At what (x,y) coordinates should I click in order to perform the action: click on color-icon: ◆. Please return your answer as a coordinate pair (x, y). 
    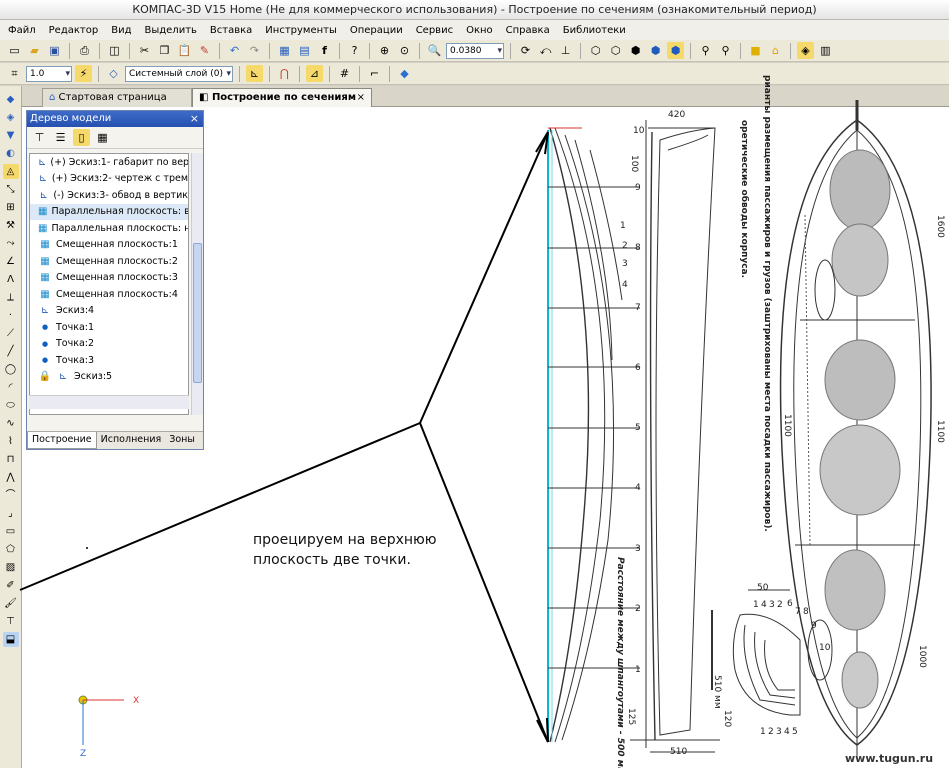
    Looking at the image, I should click on (404, 73).